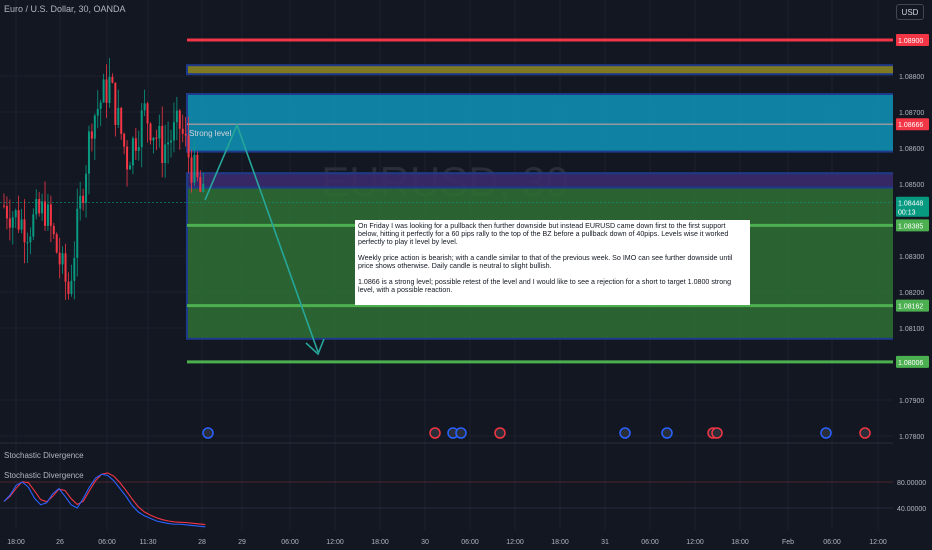 The width and height of the screenshot is (932, 550). I want to click on price-tick-label: 1.08100, so click(911, 329).